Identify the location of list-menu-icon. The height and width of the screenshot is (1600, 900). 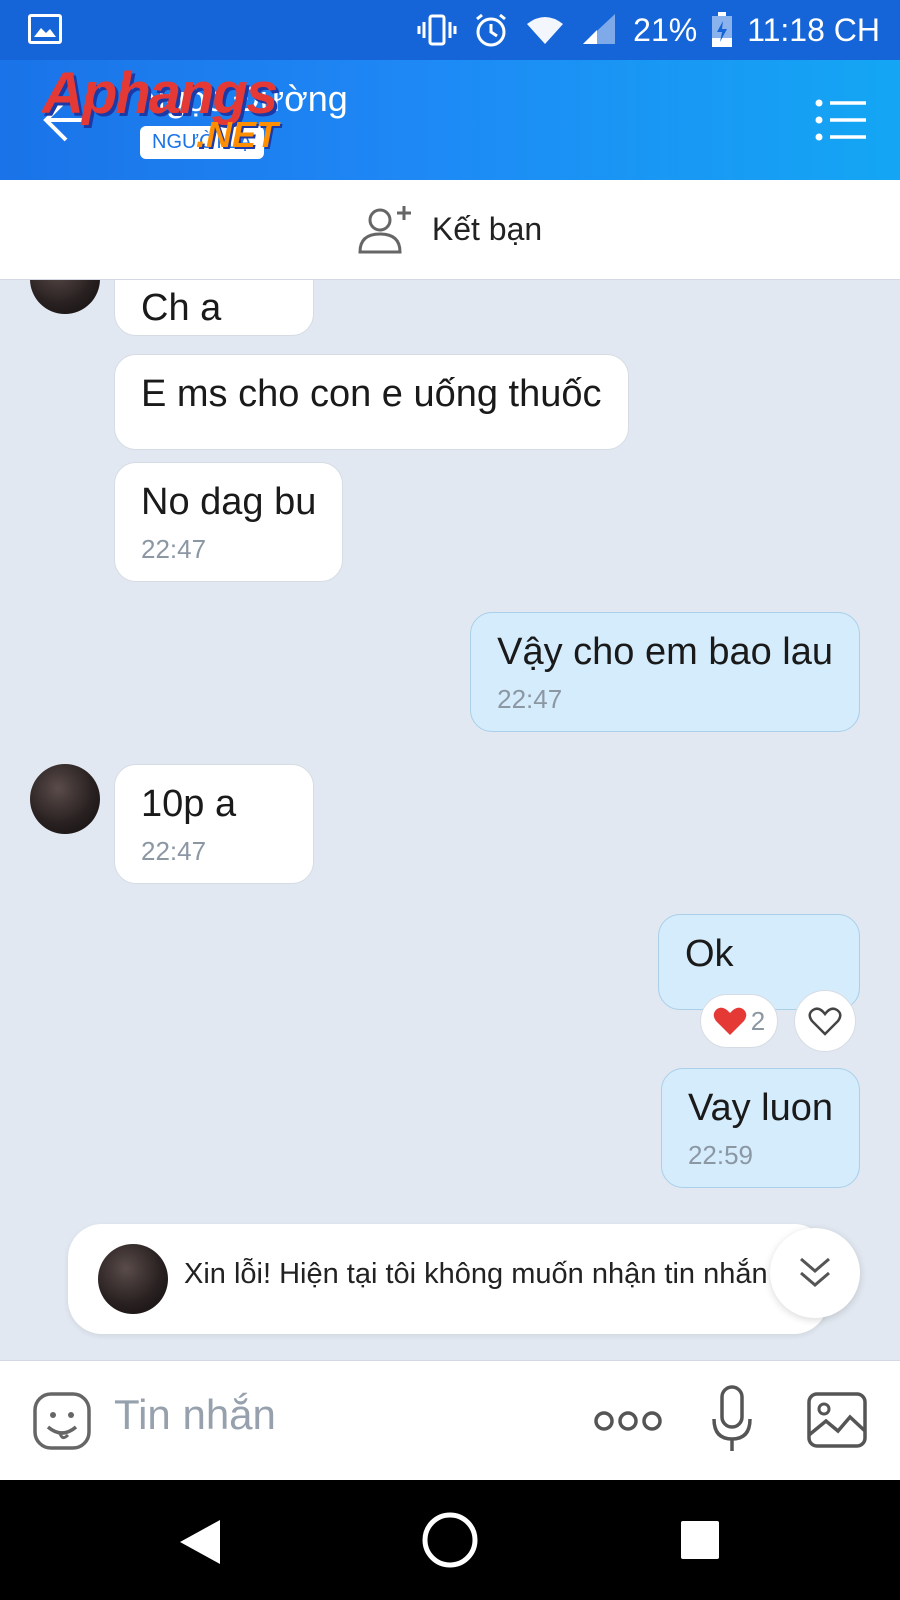
(840, 120).